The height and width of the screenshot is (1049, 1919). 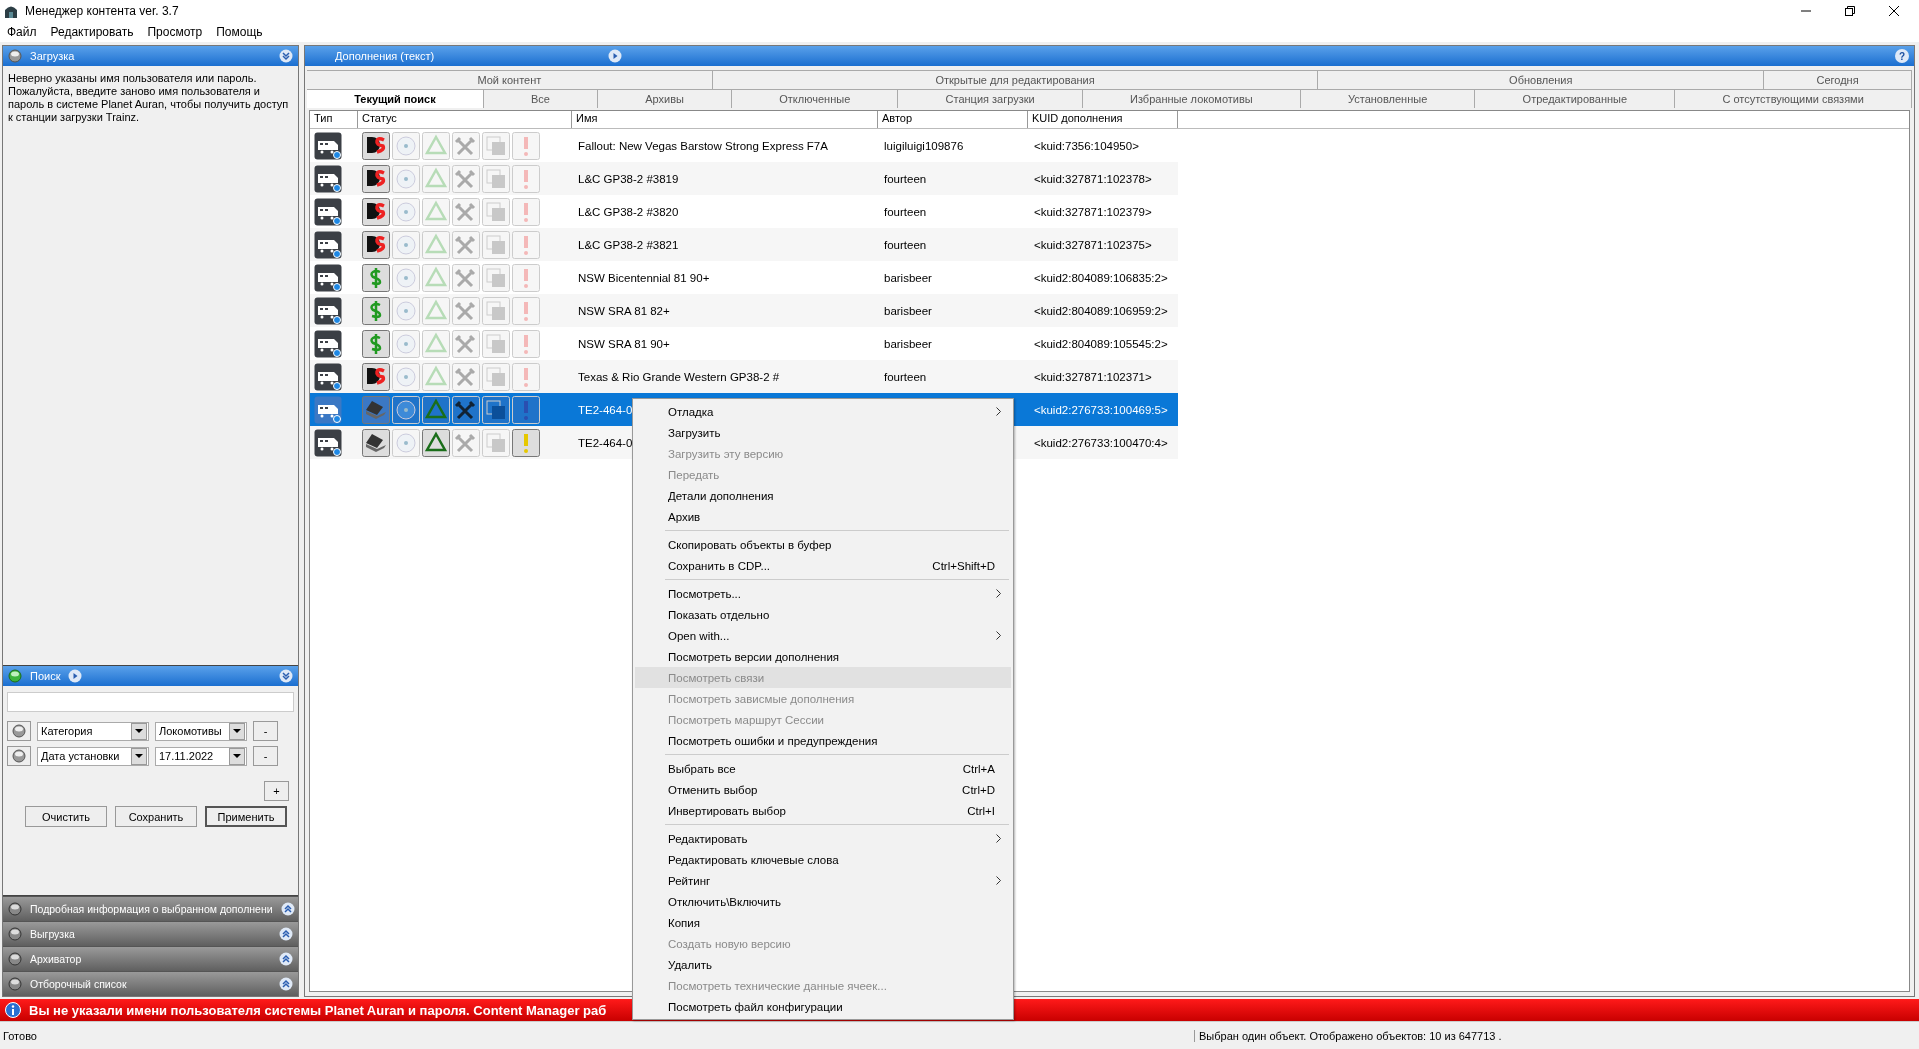 I want to click on table-cell-text: luigiluigi109876, so click(x=924, y=145).